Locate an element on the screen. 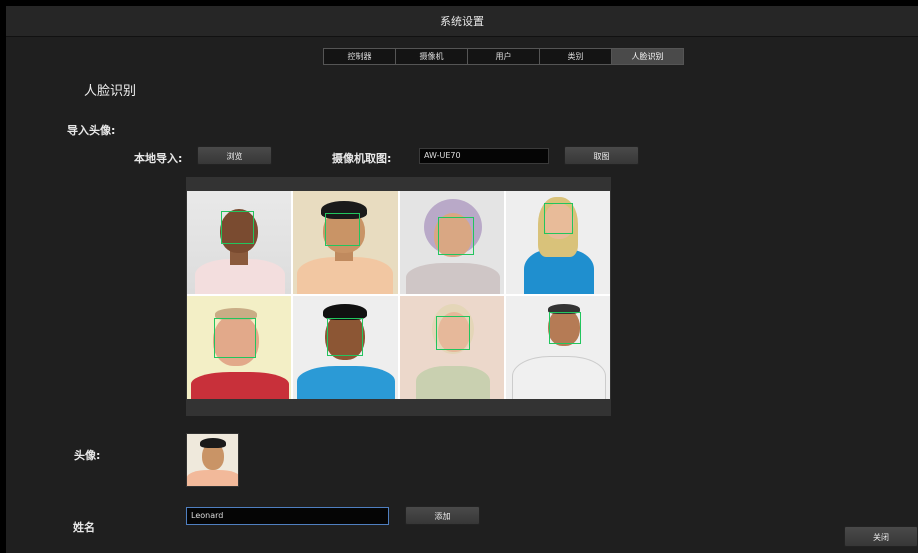 The image size is (918, 553). local-import-label: 本地导入: is located at coordinates (158, 158).